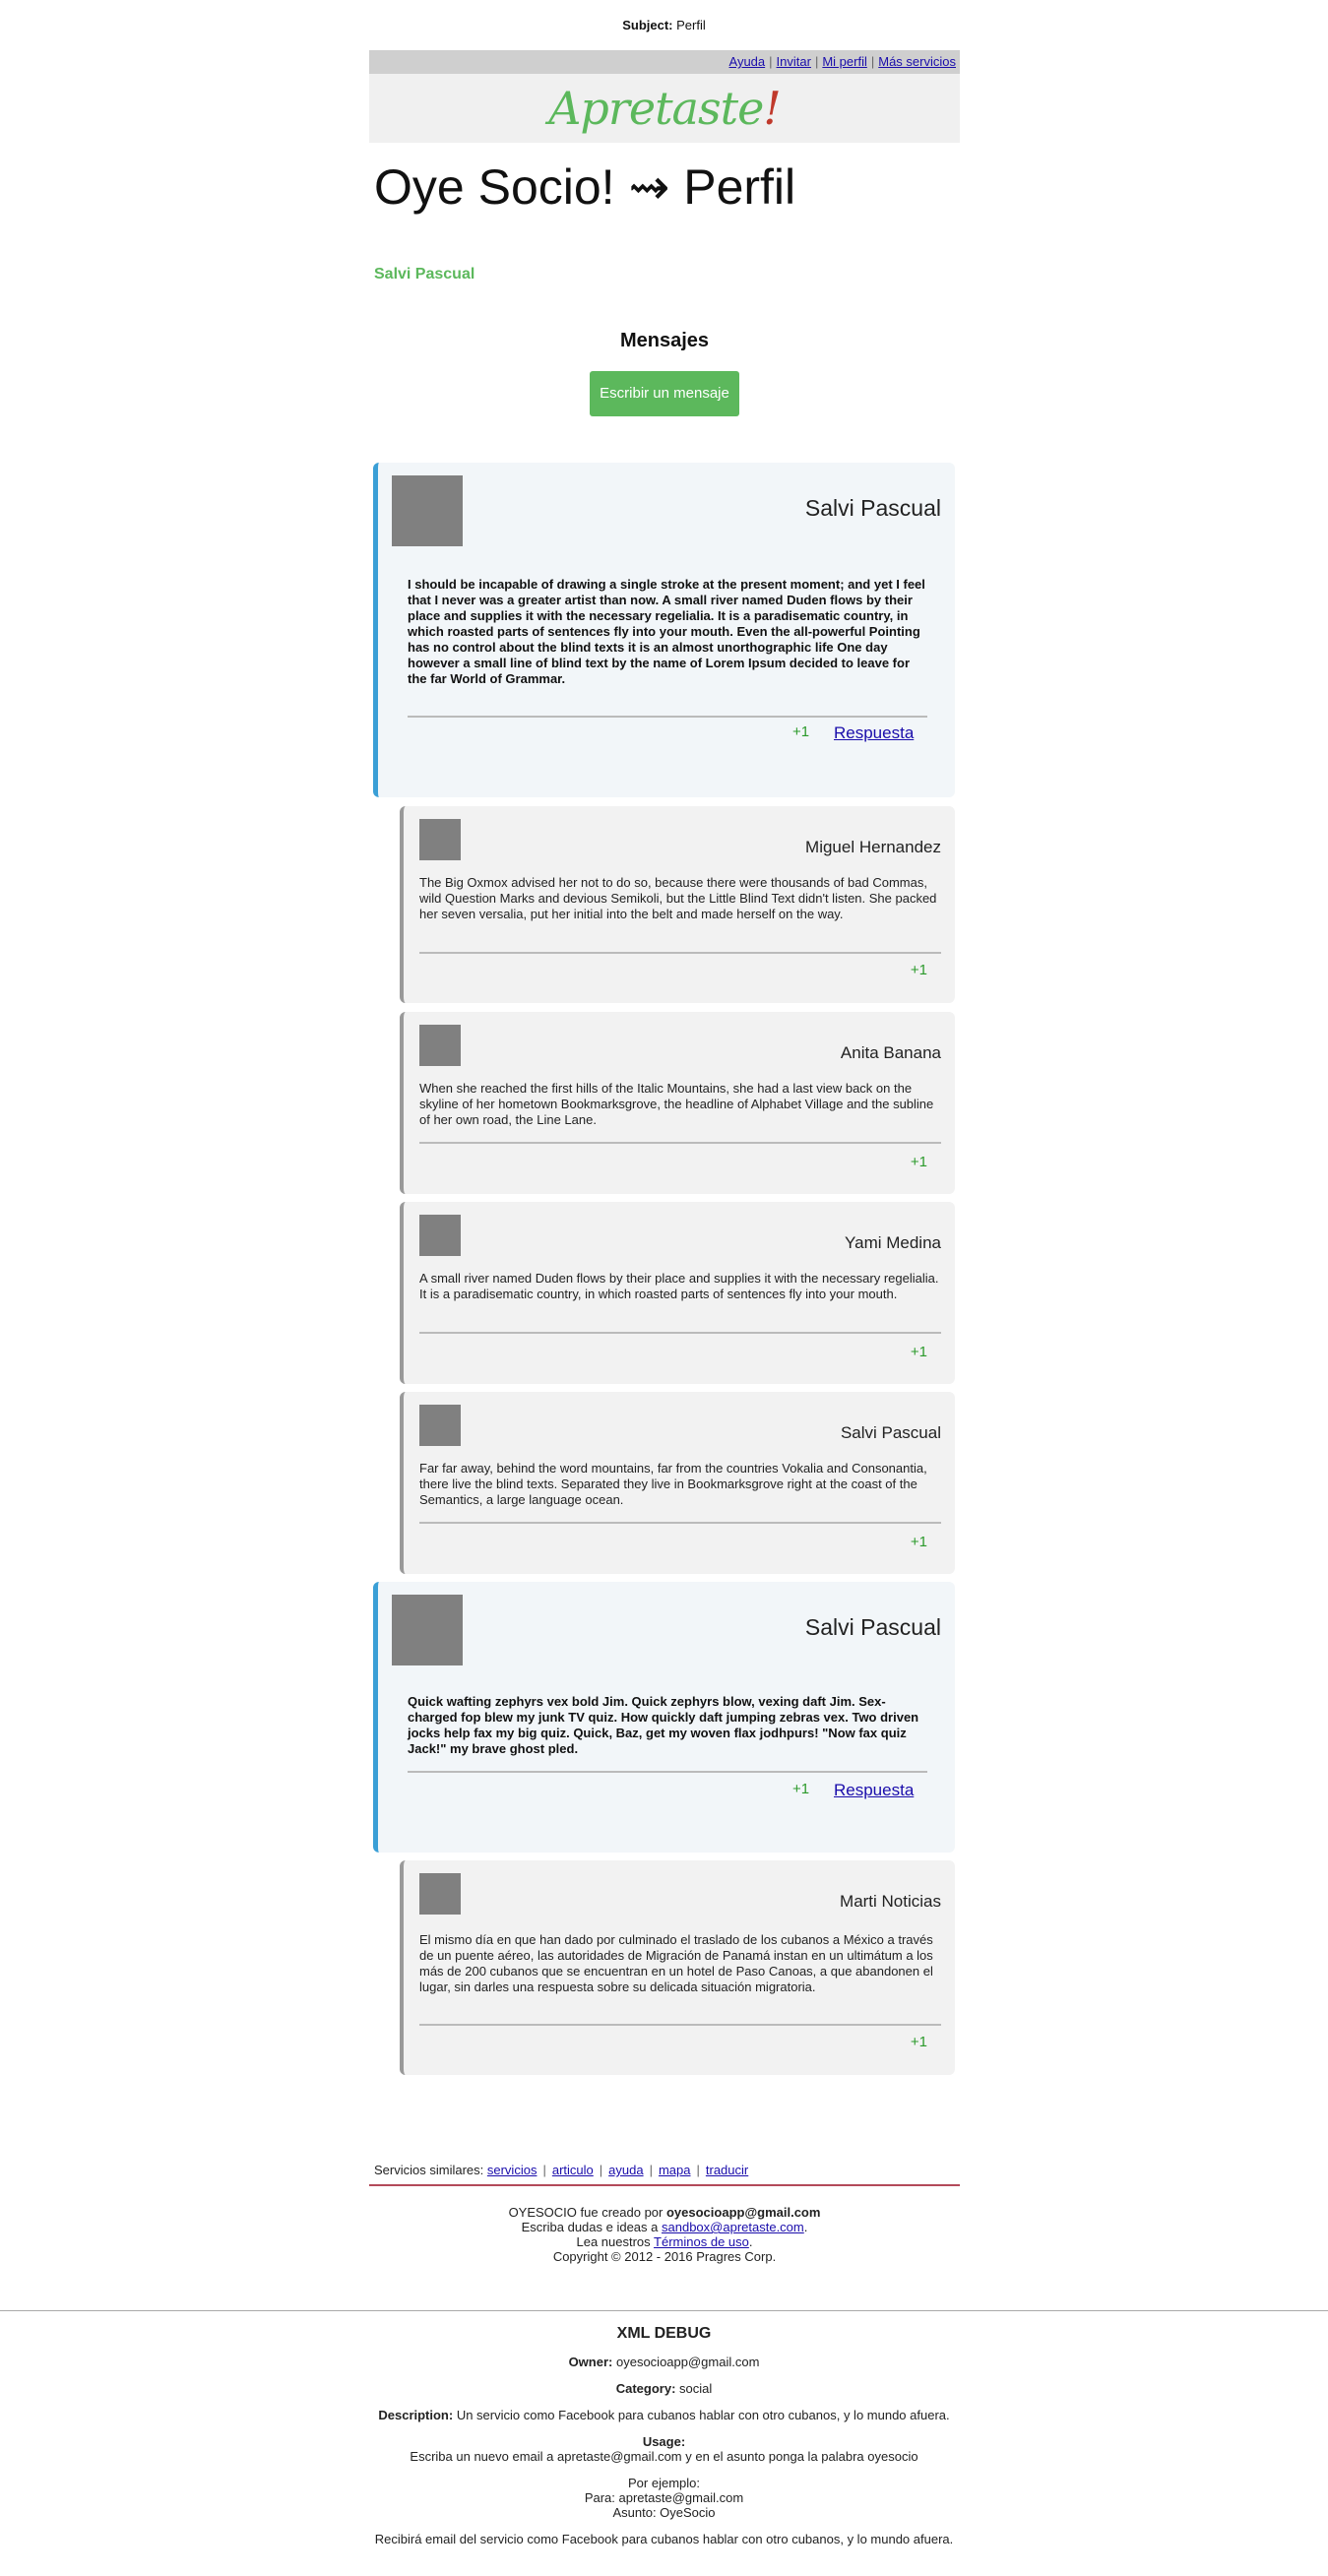  Describe the element at coordinates (585, 187) in the screenshot. I see `page-title: Oye Socio! ⇝ Perfil` at that location.